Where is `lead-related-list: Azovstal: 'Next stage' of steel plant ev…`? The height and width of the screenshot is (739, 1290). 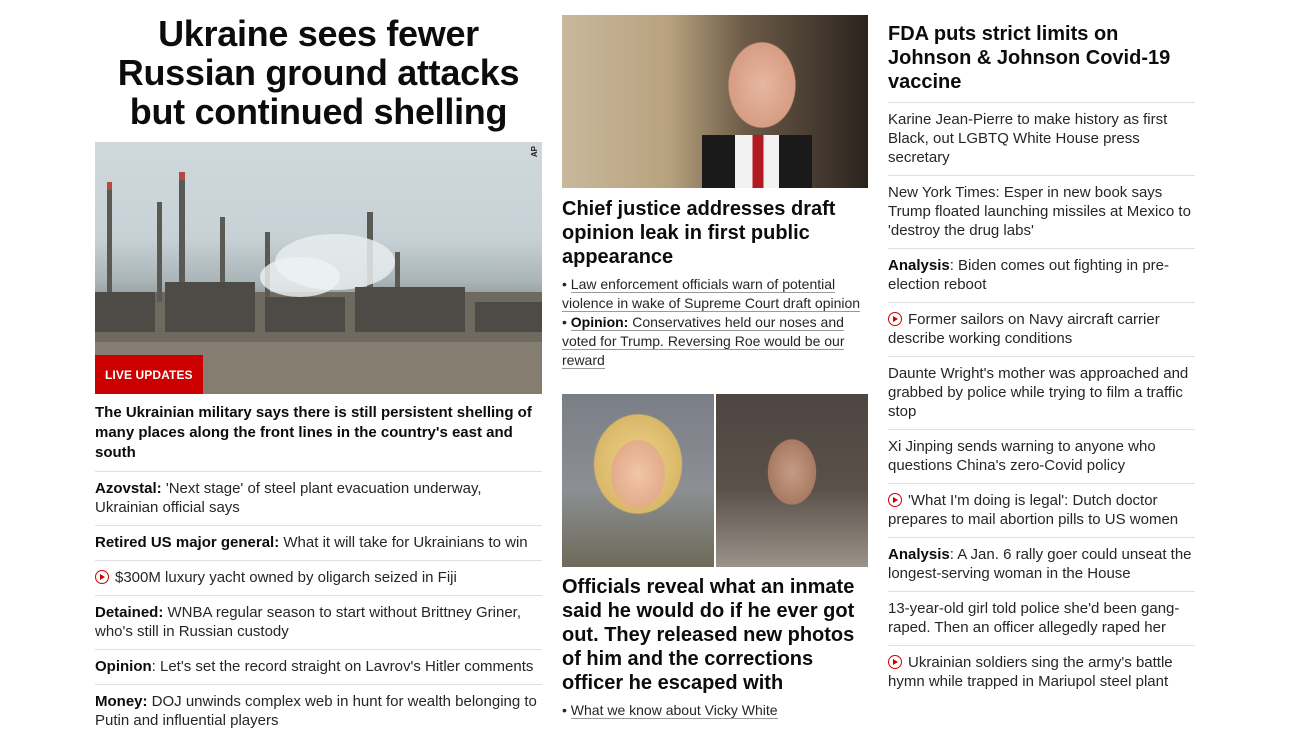
lead-related-list: Azovstal: 'Next stage' of steel plant ev… is located at coordinates (318, 605).